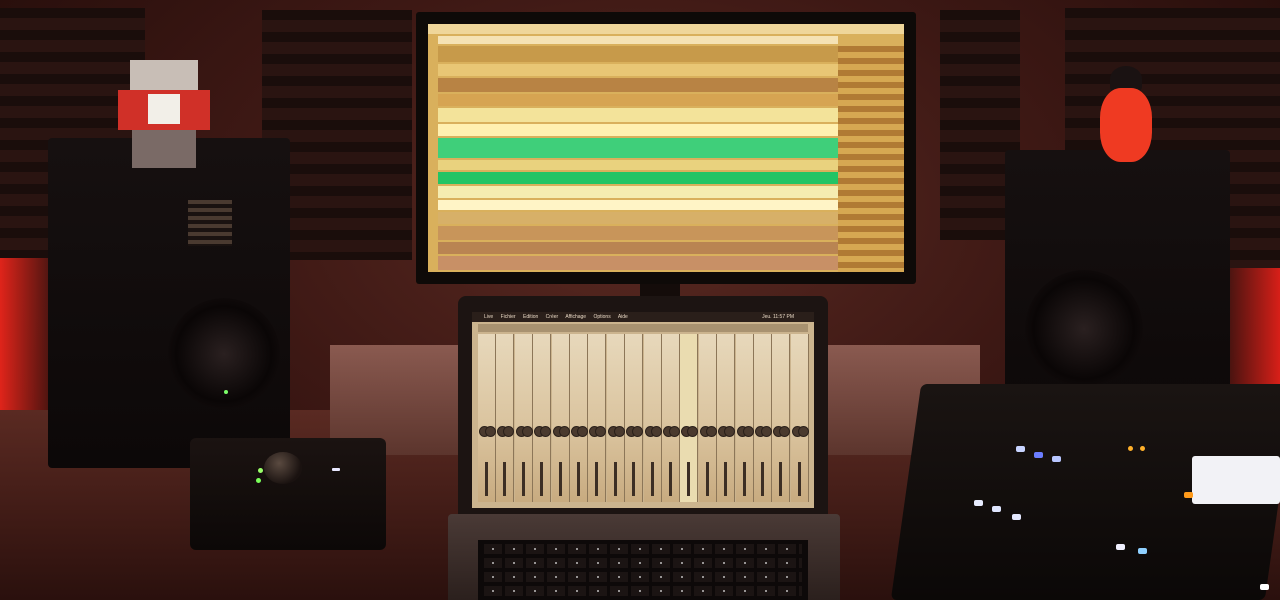  Describe the element at coordinates (638, 40) in the screenshot. I see `daw-timeline-ruler` at that location.